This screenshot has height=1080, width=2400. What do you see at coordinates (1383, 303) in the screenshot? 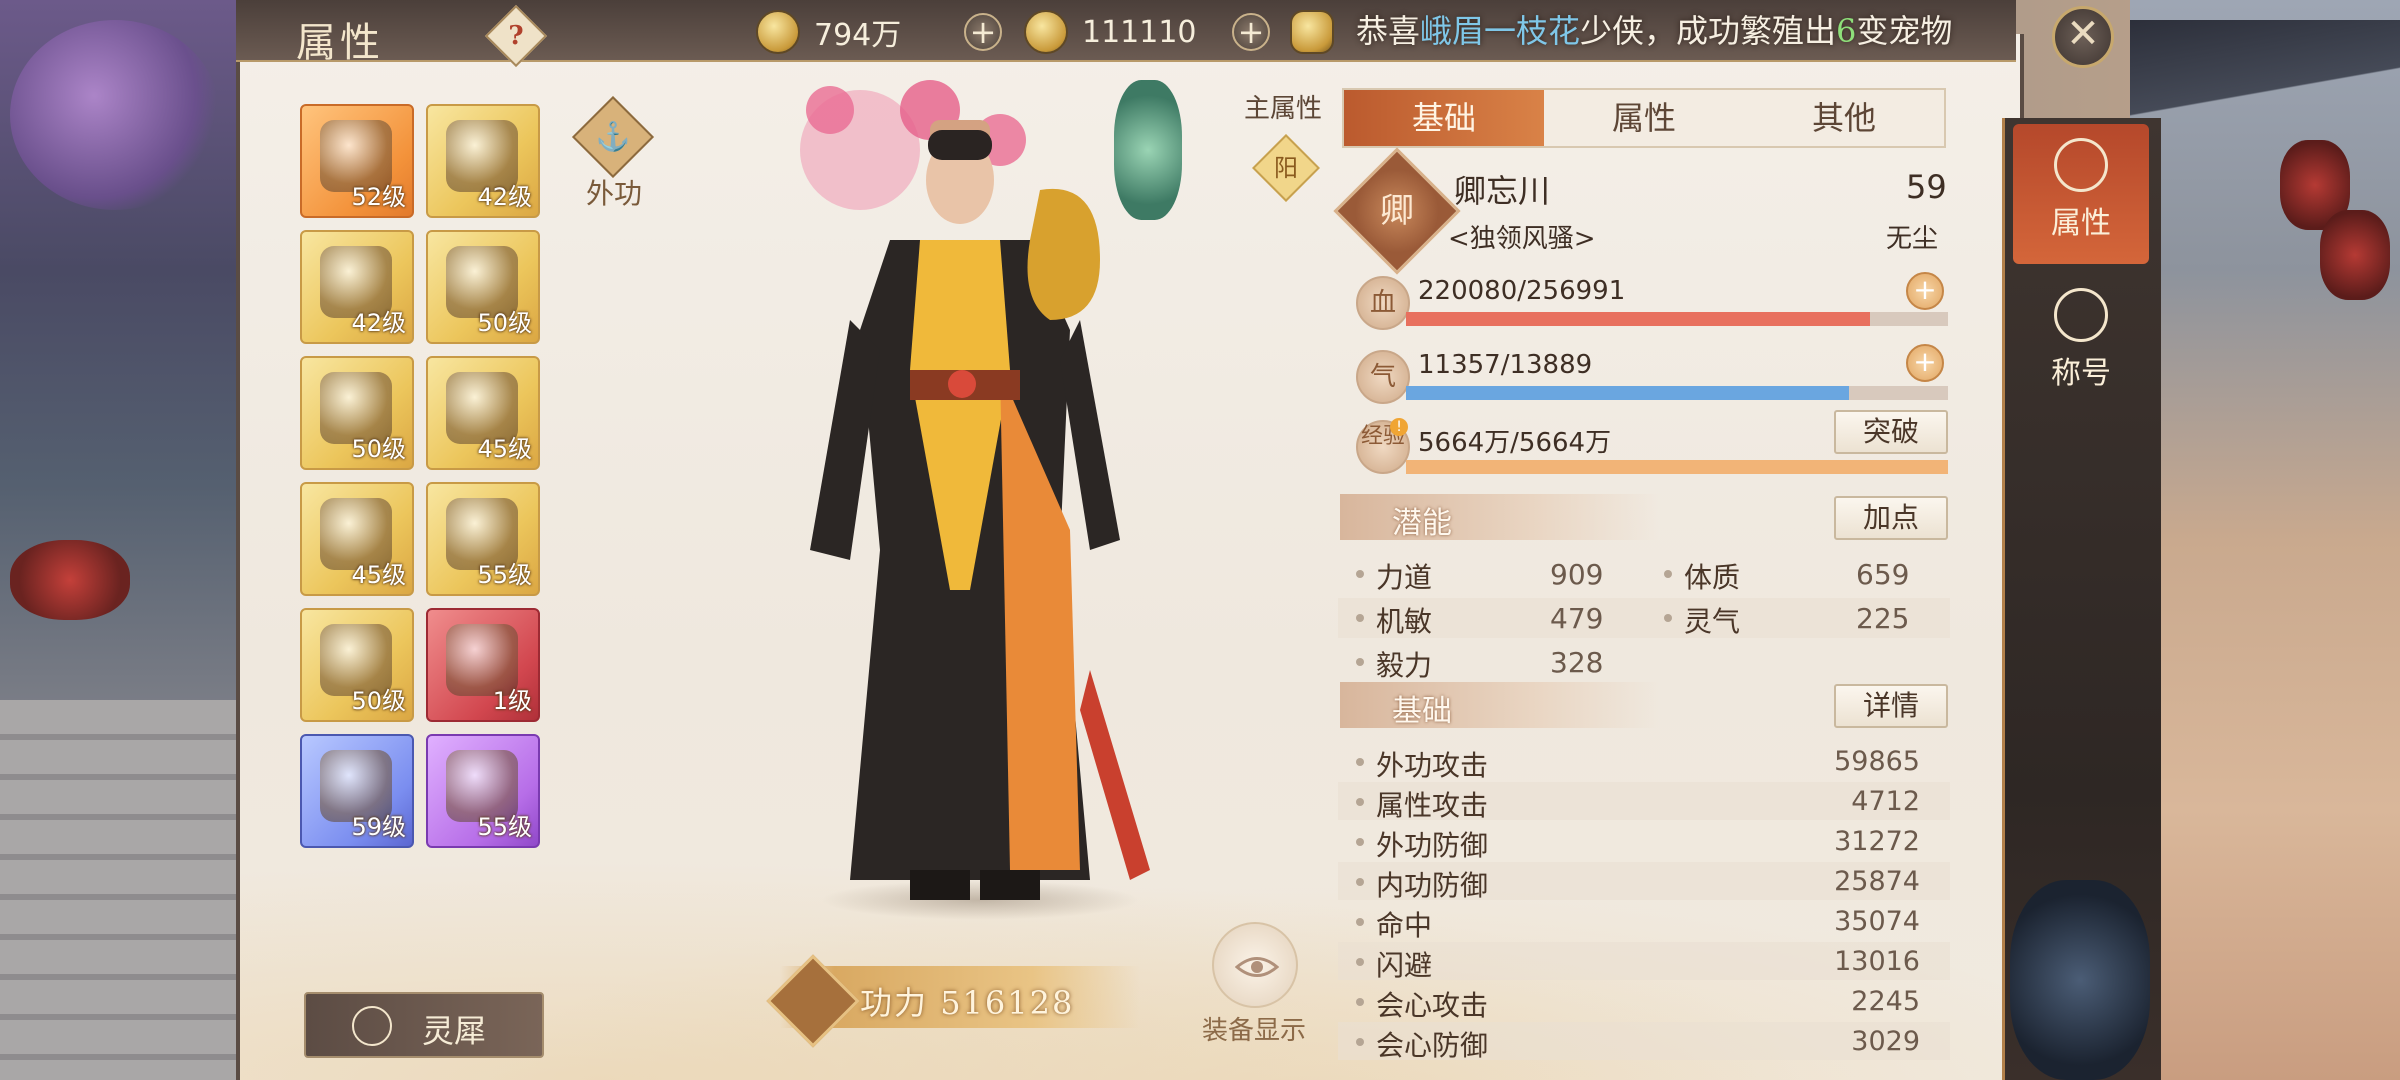
I see `hp-badge: 血` at bounding box center [1383, 303].